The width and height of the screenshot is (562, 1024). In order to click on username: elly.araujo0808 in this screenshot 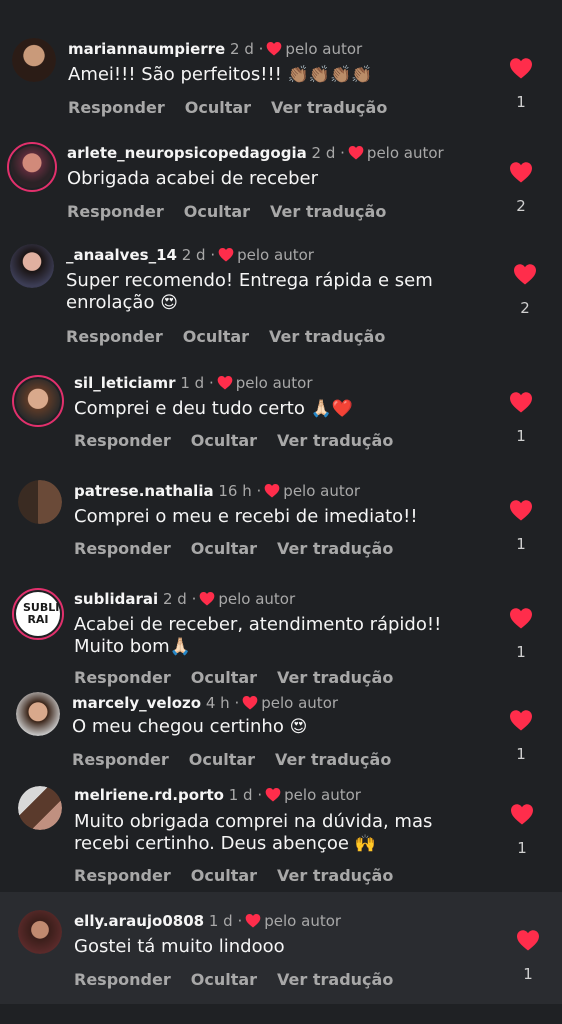, I will do `click(139, 921)`.